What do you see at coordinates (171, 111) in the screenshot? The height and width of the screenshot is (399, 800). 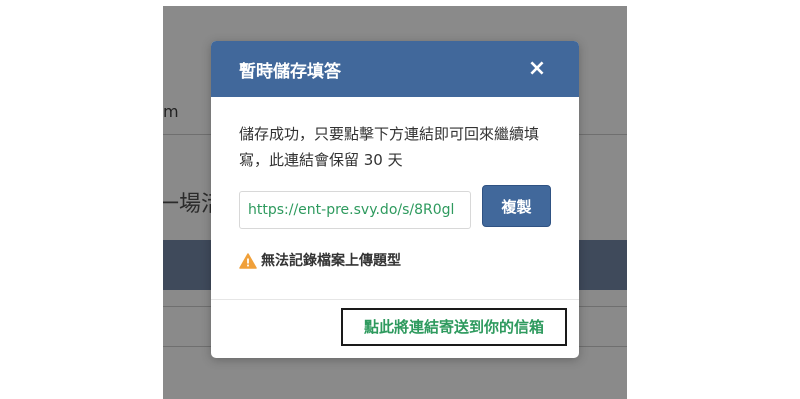 I see `background-partial-text: m` at bounding box center [171, 111].